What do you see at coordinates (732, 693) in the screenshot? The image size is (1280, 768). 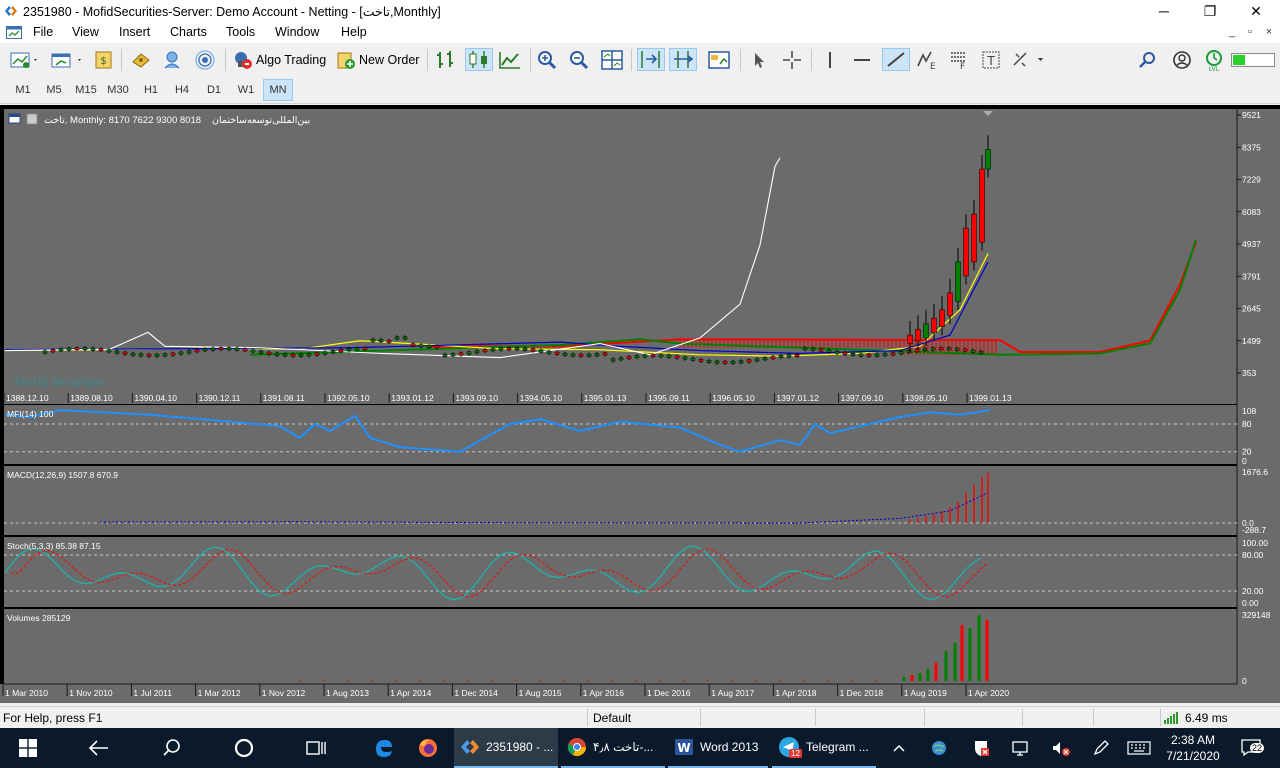 I see `time-label-11: 1 Aug 2017` at bounding box center [732, 693].